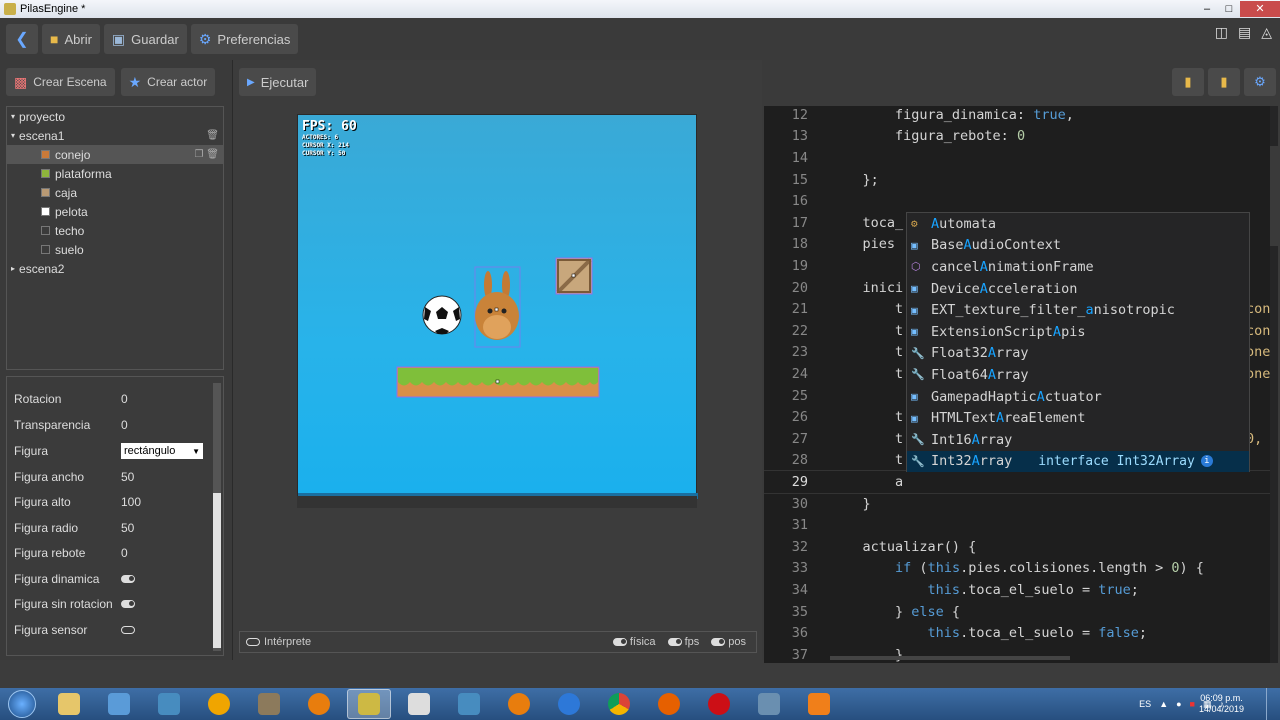 The width and height of the screenshot is (1280, 720). I want to click on minimize-icon: –, so click(1207, 9).